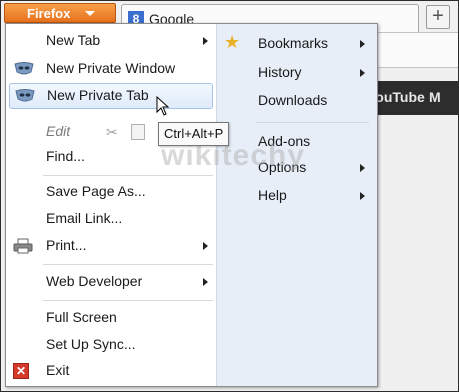 Image resolution: width=459 pixels, height=392 pixels. I want to click on firefox-menu-label: Firefox, so click(49, 13).